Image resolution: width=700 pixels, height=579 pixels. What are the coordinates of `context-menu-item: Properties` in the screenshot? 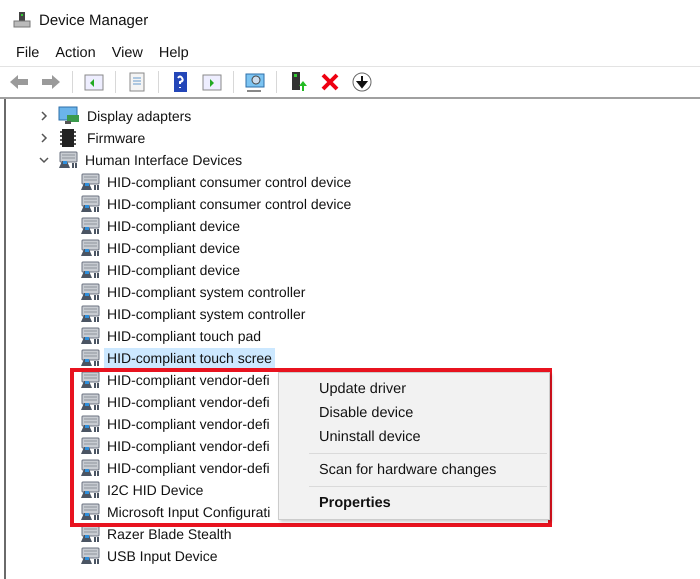 It's located at (414, 503).